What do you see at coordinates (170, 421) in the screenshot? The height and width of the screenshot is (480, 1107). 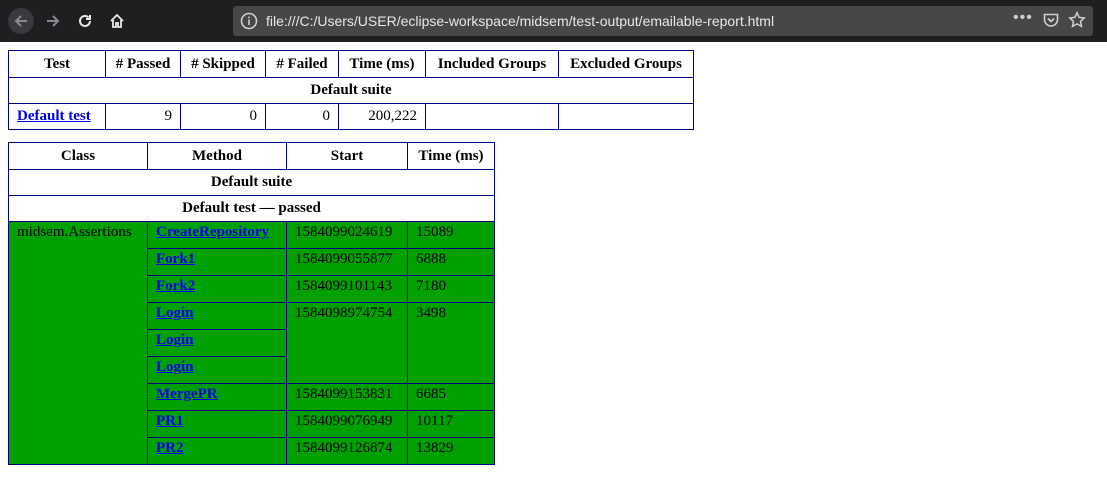 I see `method-link: PR1` at bounding box center [170, 421].